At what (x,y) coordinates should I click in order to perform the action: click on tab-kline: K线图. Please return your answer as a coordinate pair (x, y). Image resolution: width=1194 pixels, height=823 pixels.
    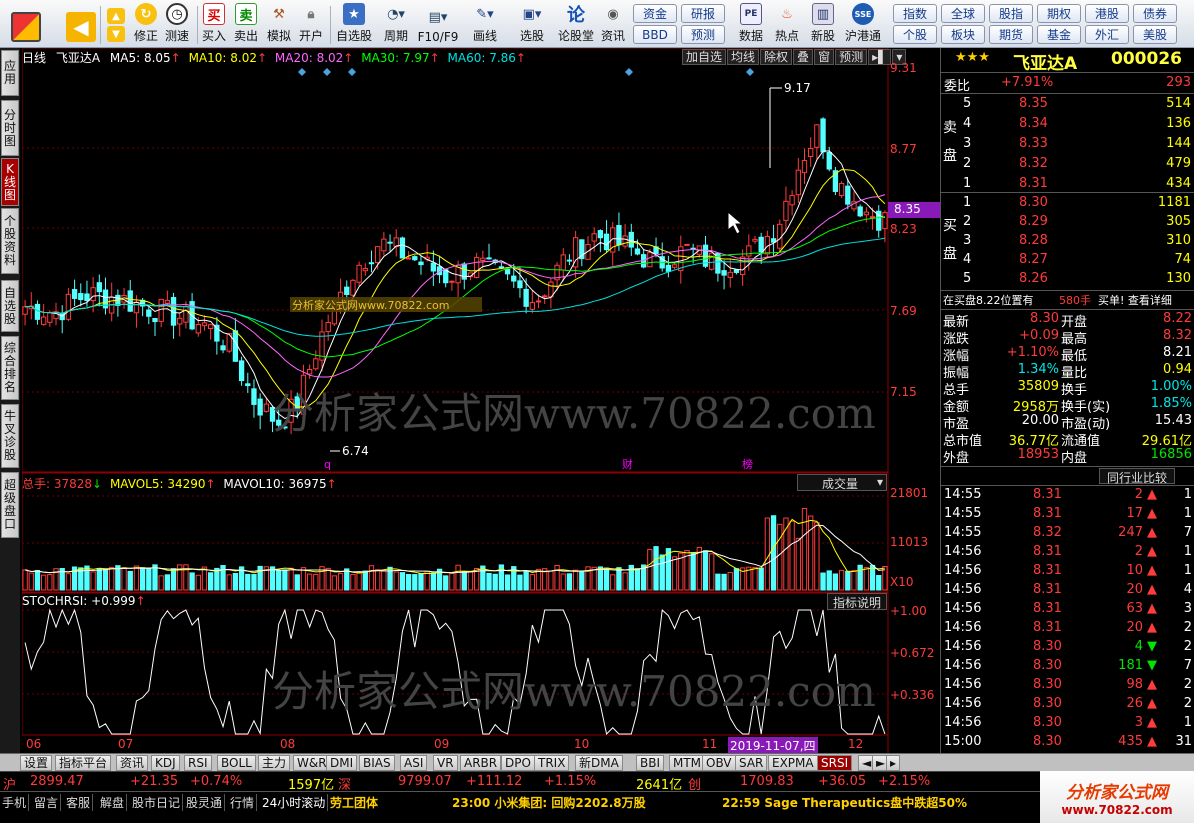
    Looking at the image, I should click on (10, 182).